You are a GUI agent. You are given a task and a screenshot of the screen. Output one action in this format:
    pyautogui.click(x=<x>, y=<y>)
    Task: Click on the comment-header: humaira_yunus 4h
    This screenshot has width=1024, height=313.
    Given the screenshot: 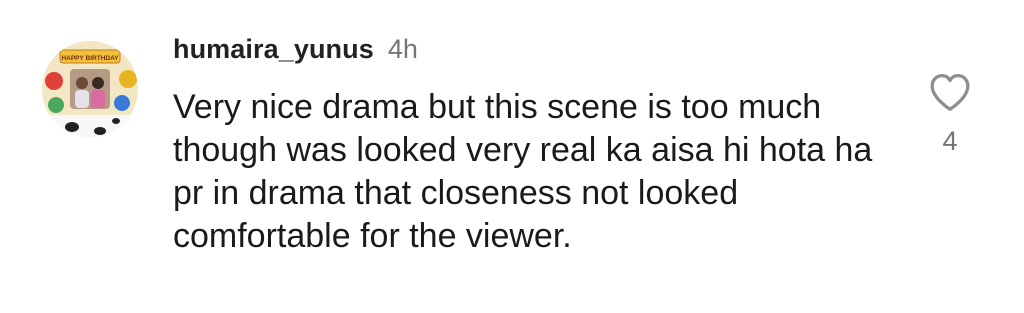 What is the action you would take?
    pyautogui.click(x=295, y=54)
    